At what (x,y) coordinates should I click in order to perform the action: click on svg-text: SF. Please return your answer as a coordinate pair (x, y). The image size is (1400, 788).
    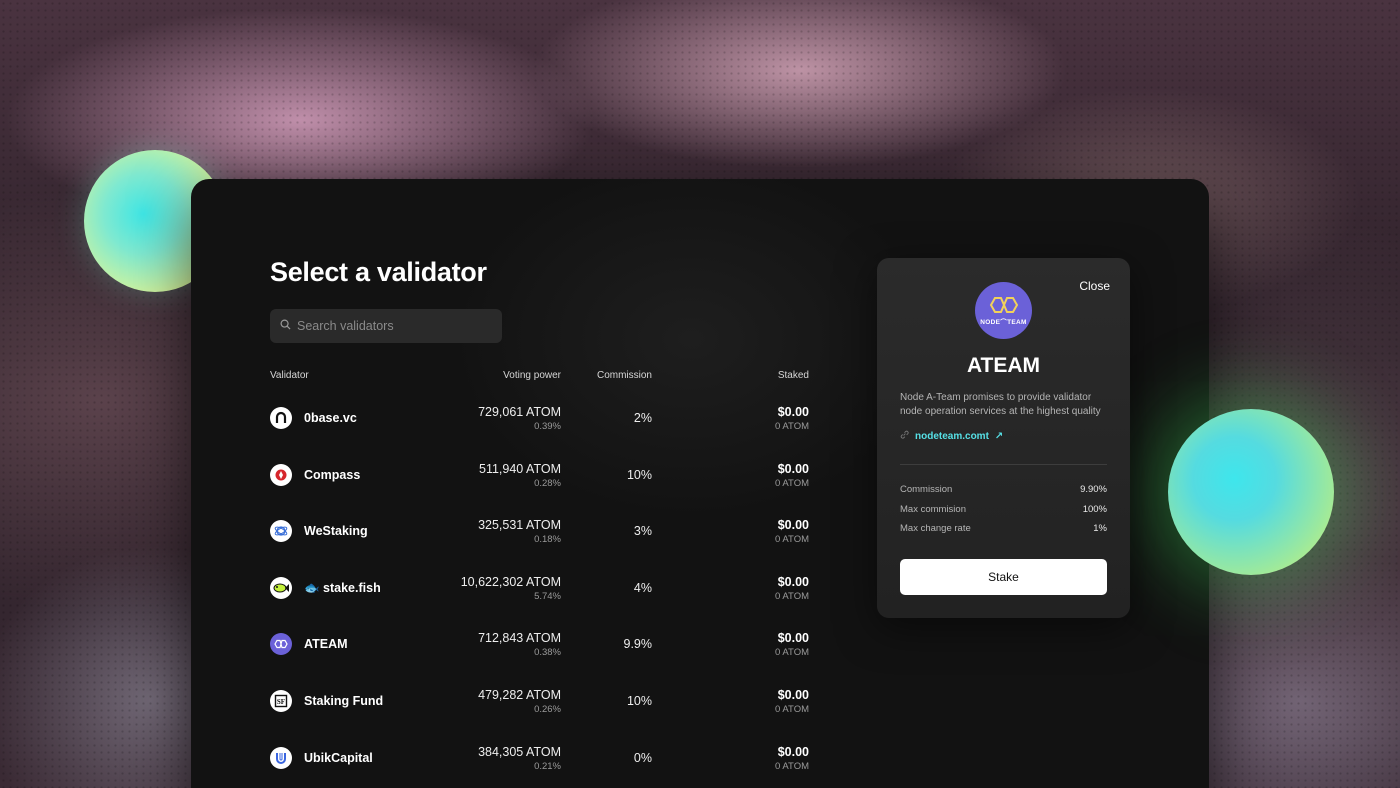
    Looking at the image, I should click on (281, 702).